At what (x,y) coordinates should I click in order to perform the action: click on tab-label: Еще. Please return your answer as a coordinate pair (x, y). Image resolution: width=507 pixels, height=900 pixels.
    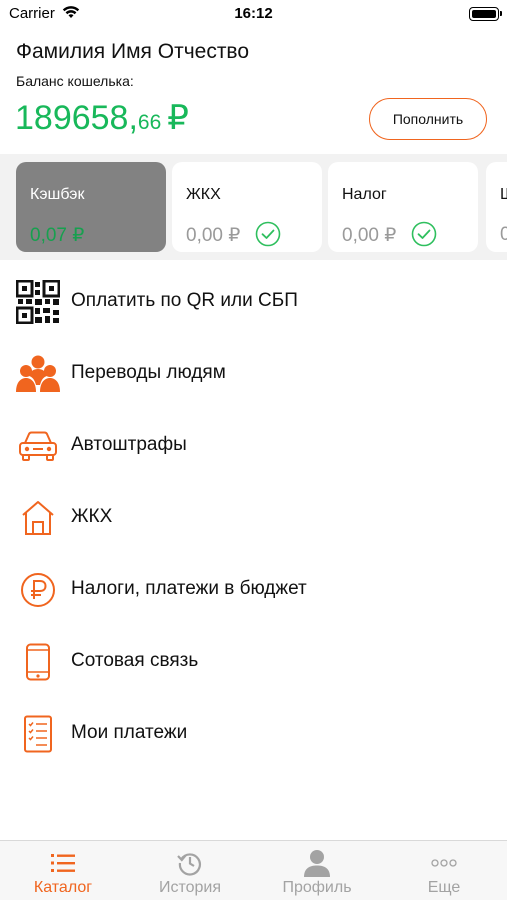
    Looking at the image, I should click on (444, 887).